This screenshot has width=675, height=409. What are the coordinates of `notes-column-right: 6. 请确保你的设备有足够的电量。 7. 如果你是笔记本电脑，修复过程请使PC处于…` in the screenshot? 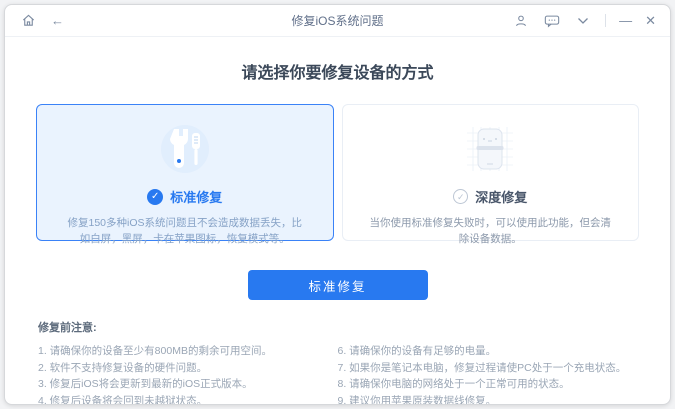 It's located at (487, 374).